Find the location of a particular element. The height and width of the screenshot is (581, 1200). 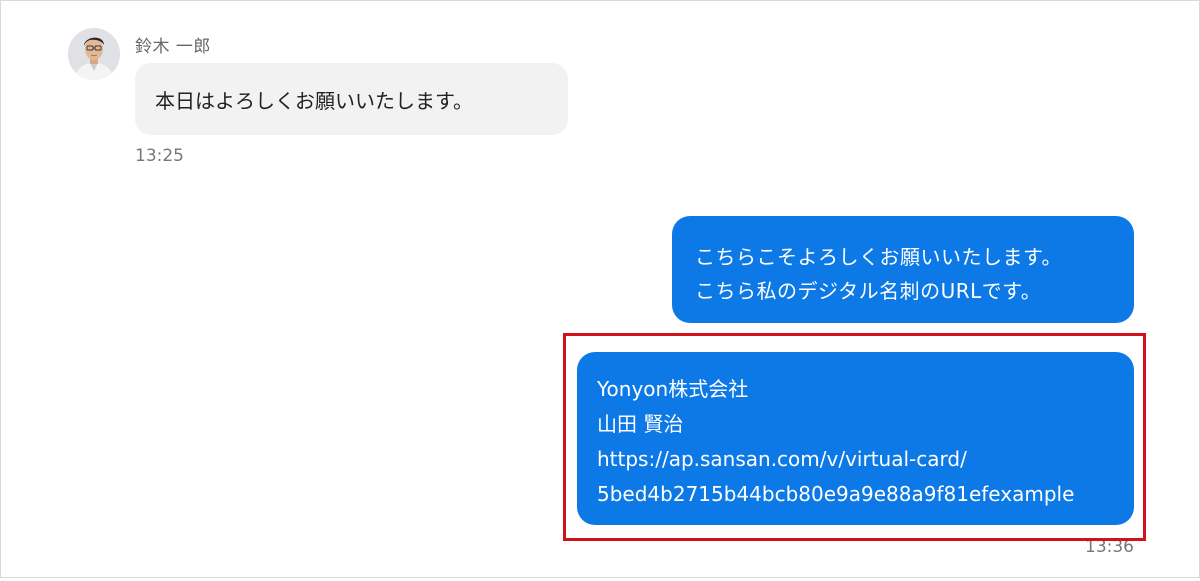

incoming-message-text: 本日はよろしくお願いいたします。 is located at coordinates (314, 100).